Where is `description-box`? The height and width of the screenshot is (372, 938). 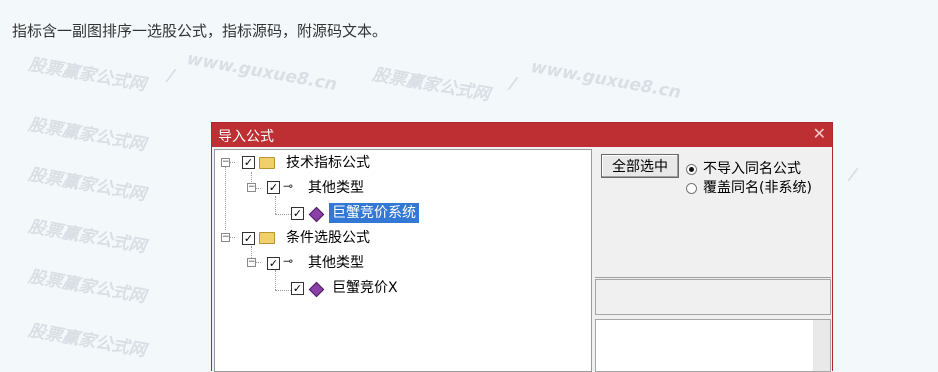 description-box is located at coordinates (713, 345).